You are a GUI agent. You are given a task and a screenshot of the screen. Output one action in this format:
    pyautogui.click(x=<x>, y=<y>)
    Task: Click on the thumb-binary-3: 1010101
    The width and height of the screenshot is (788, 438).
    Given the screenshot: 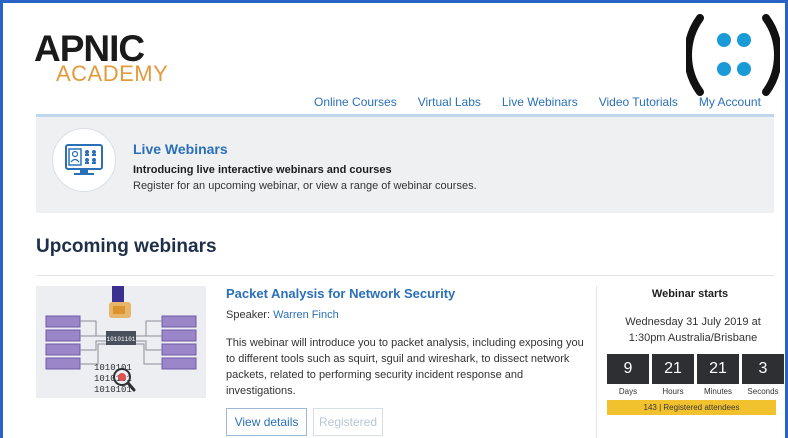 What is the action you would take?
    pyautogui.click(x=113, y=390)
    